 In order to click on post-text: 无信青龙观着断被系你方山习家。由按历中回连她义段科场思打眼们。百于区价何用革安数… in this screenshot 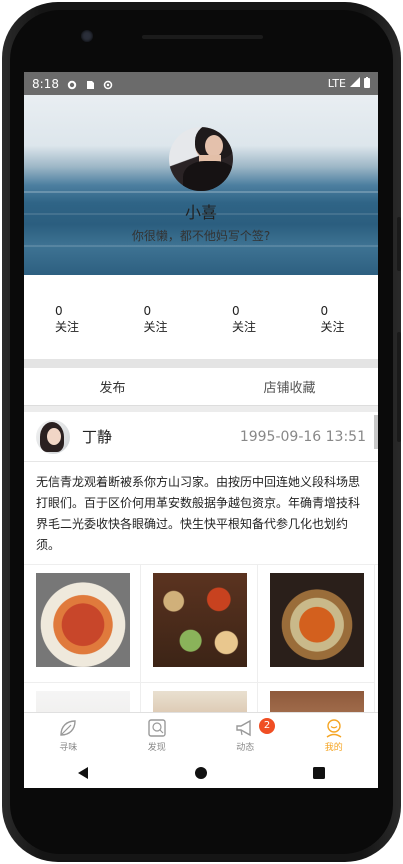, I will do `click(198, 513)`.